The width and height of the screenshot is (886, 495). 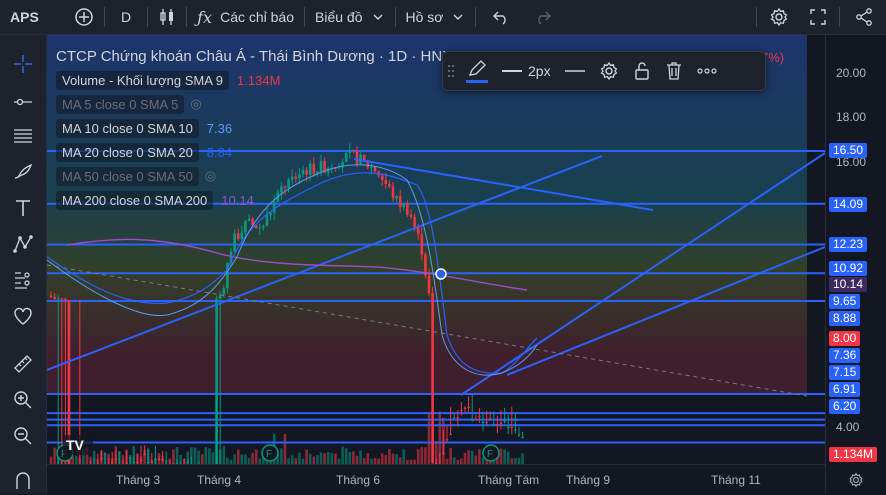 I want to click on drawing-settings-button, so click(x=609, y=71).